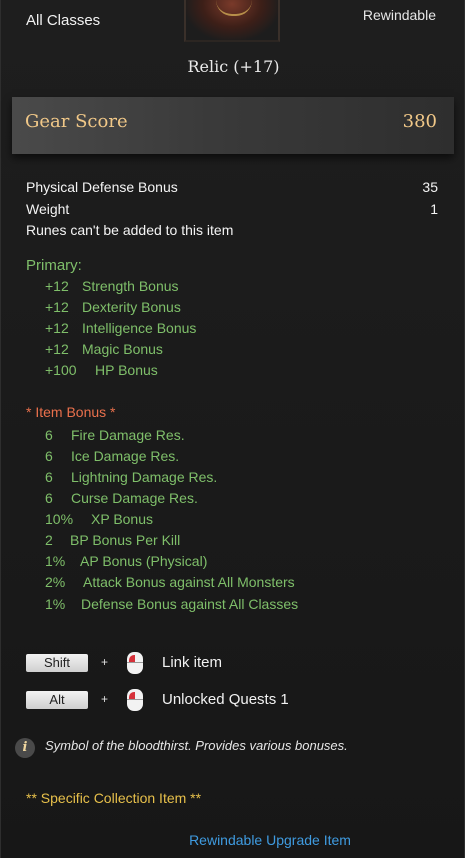 This screenshot has width=465, height=858. What do you see at coordinates (144, 561) in the screenshot?
I see `bonus-label: AP Bonus (Physical)` at bounding box center [144, 561].